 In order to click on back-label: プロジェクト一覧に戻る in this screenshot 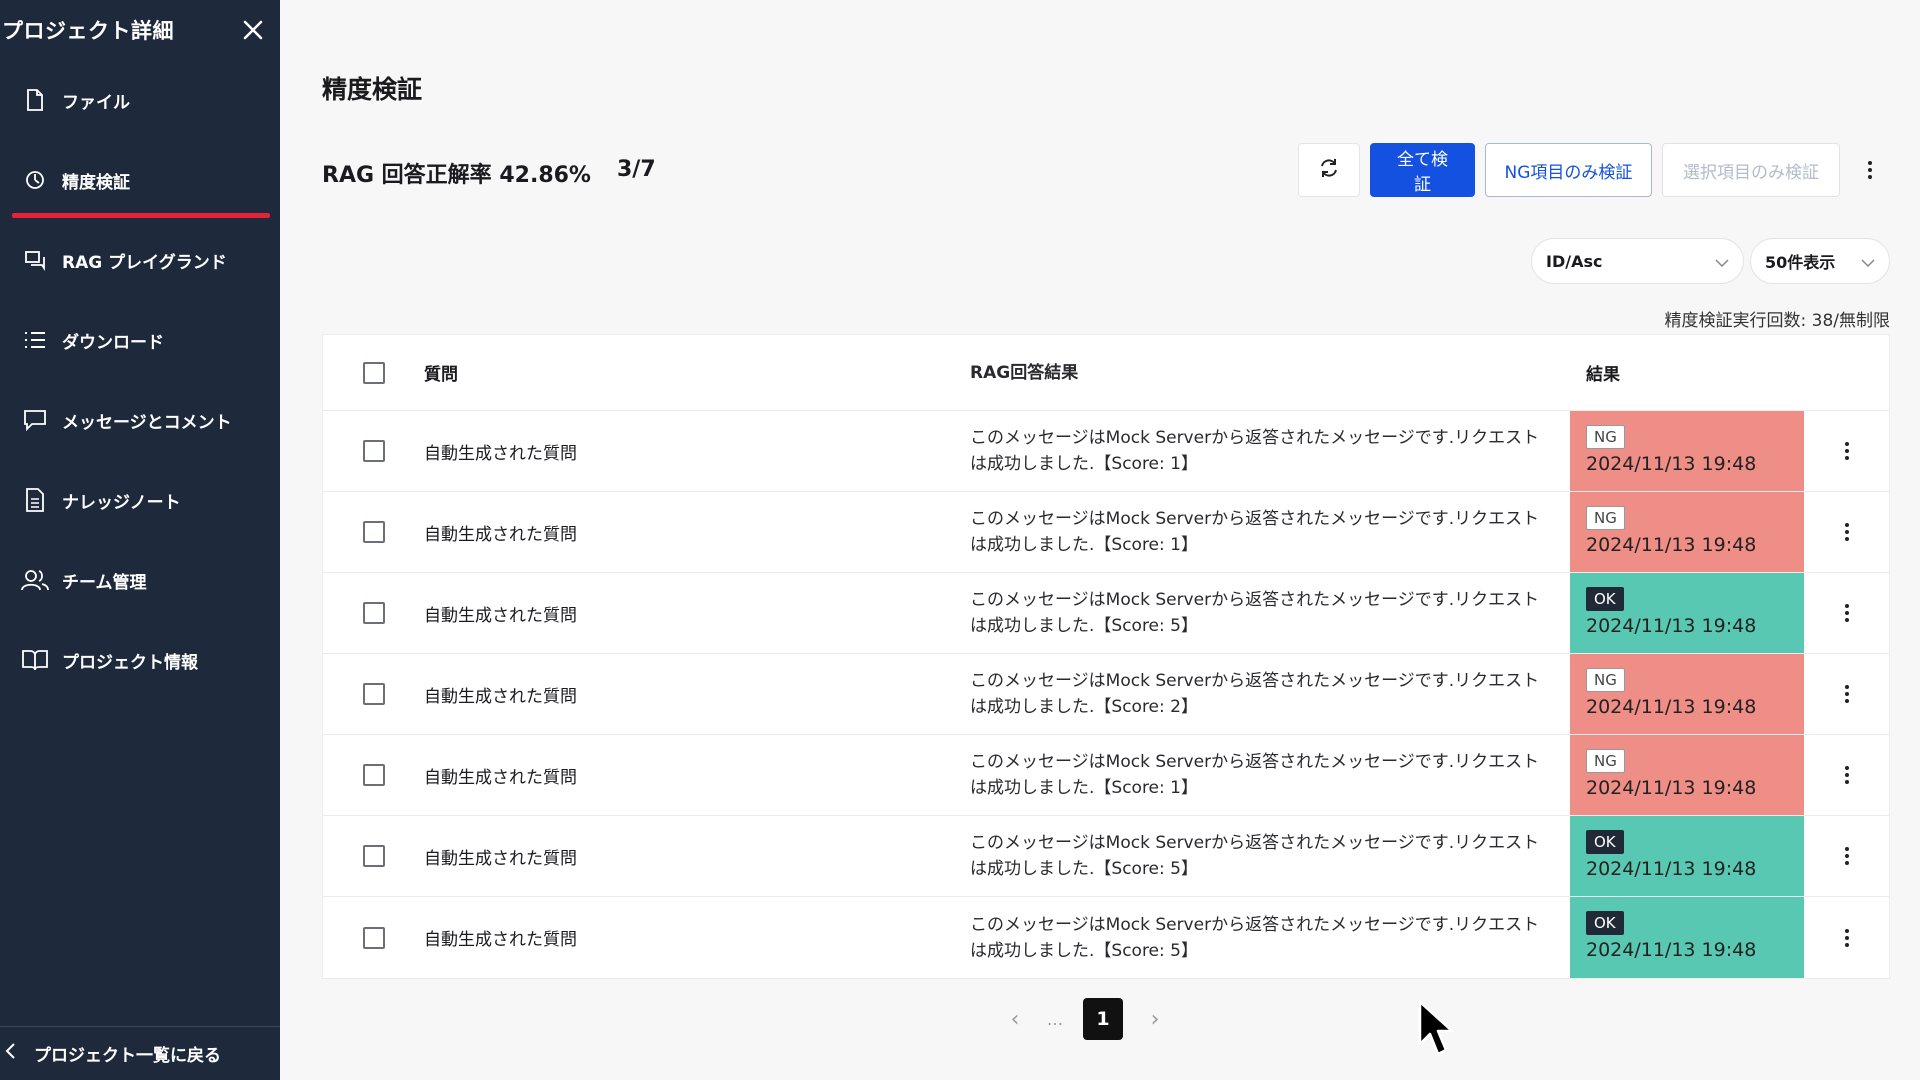, I will do `click(127, 1056)`.